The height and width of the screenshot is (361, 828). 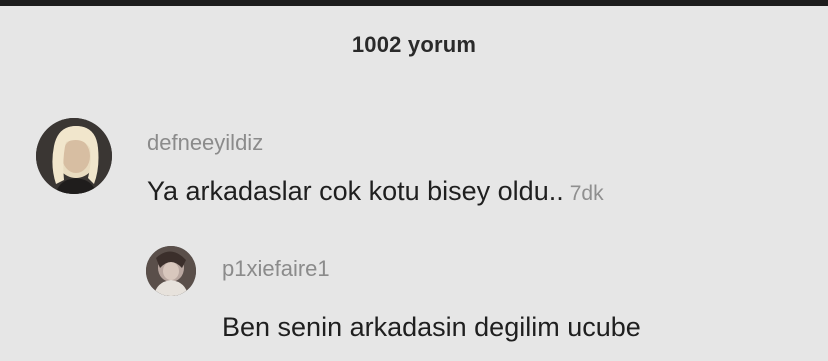 I want to click on comment-text: Ya arkadaslar cok kotu bisey oldu.. 7dk, so click(x=375, y=191).